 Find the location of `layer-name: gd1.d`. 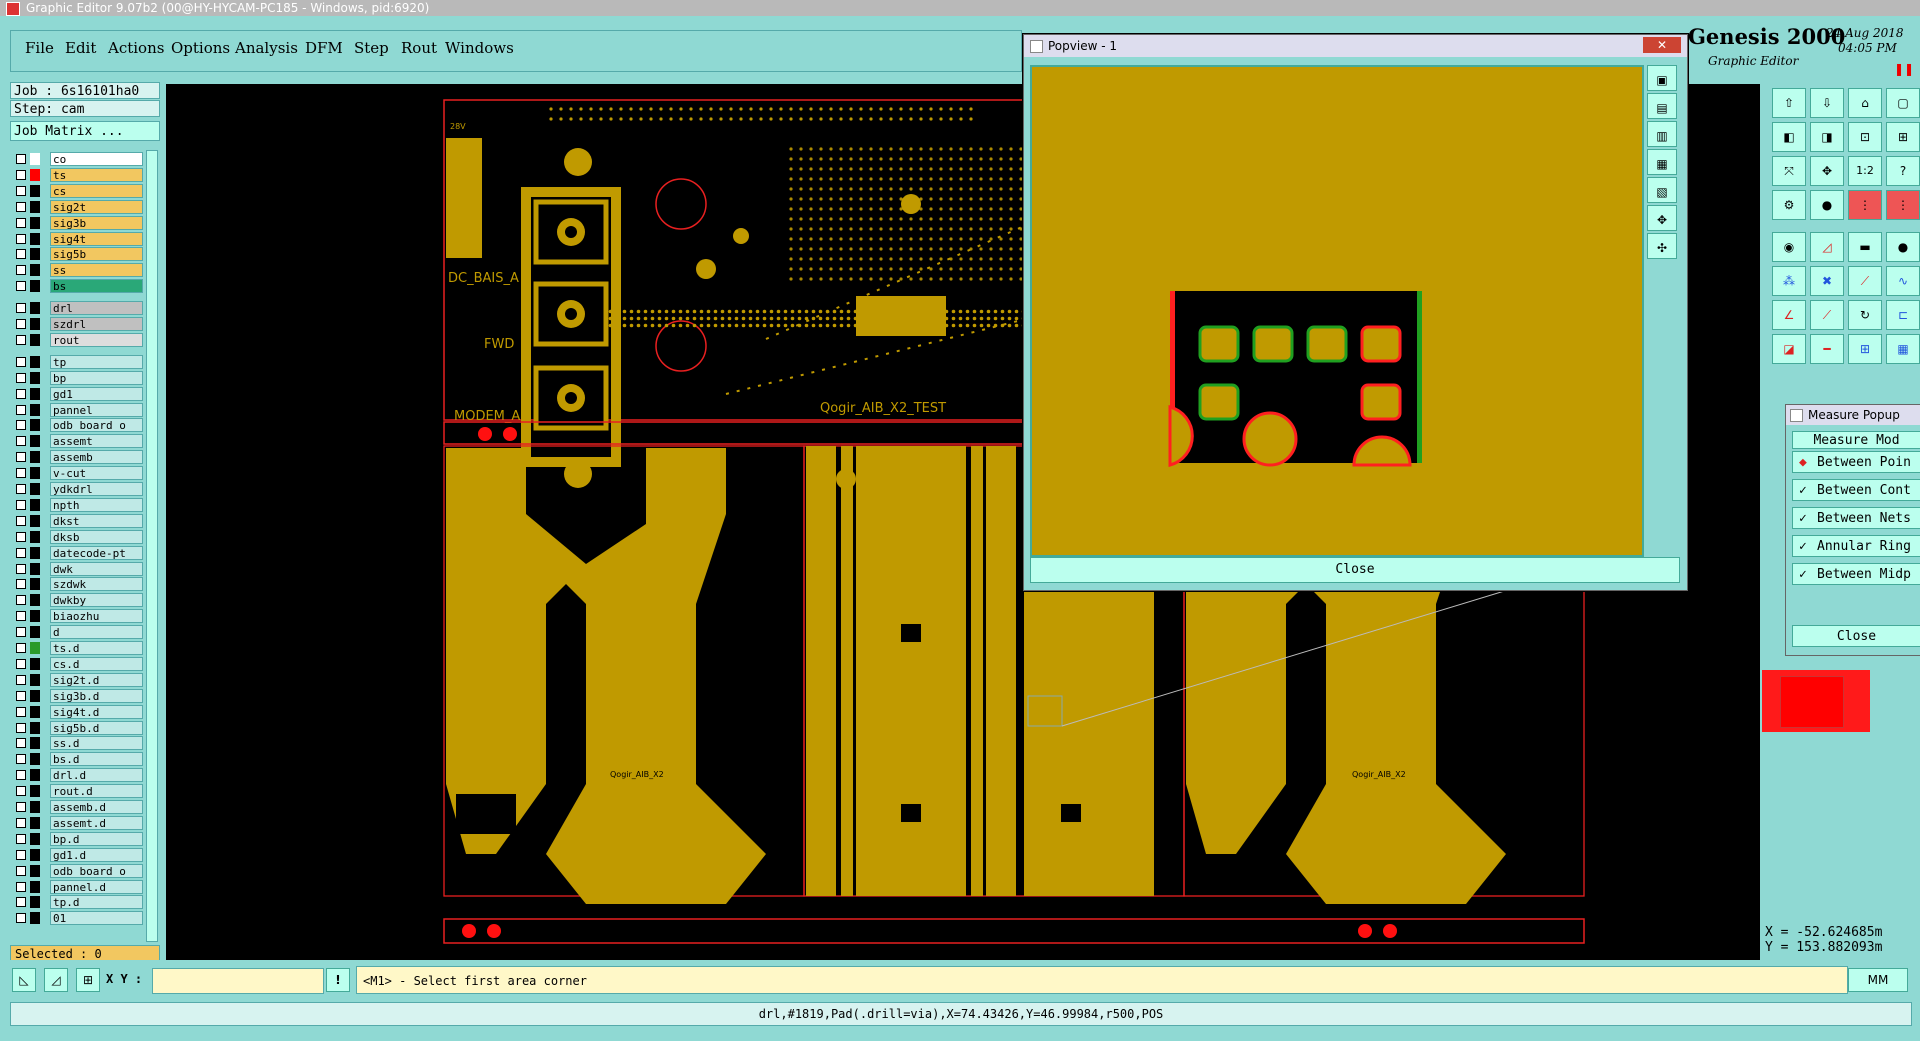

layer-name: gd1.d is located at coordinates (96, 854).